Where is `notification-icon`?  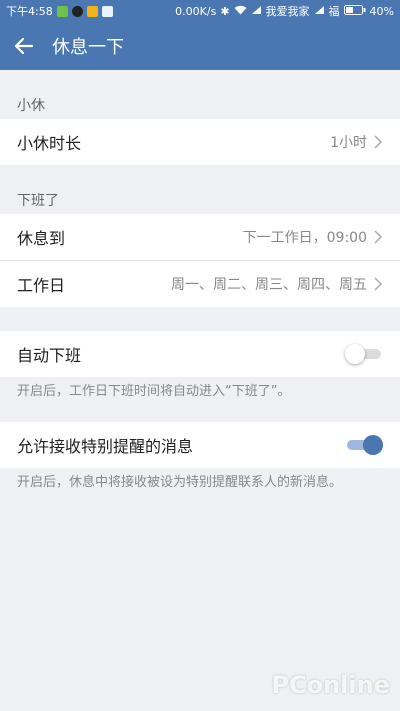
notification-icon is located at coordinates (92, 11).